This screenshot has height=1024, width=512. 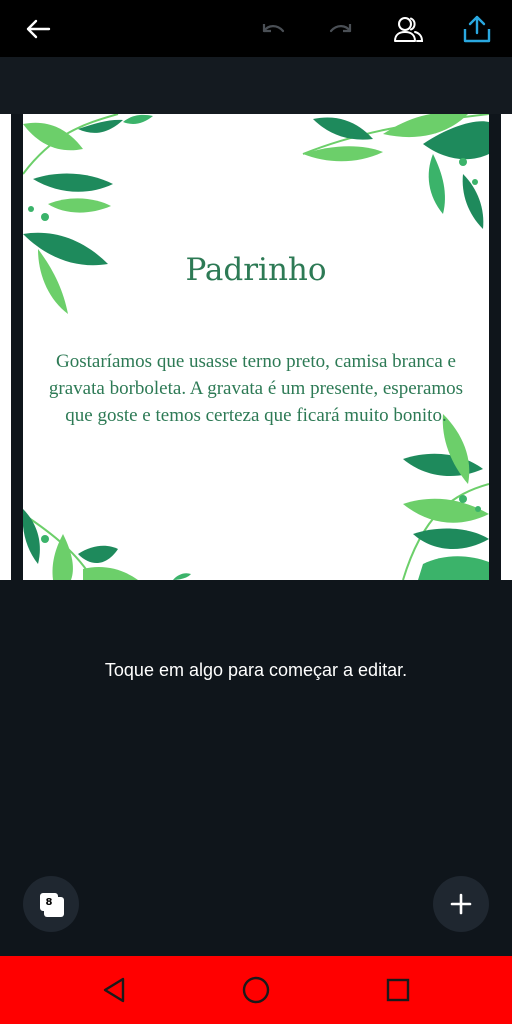 I want to click on plus-icon, so click(x=461, y=904).